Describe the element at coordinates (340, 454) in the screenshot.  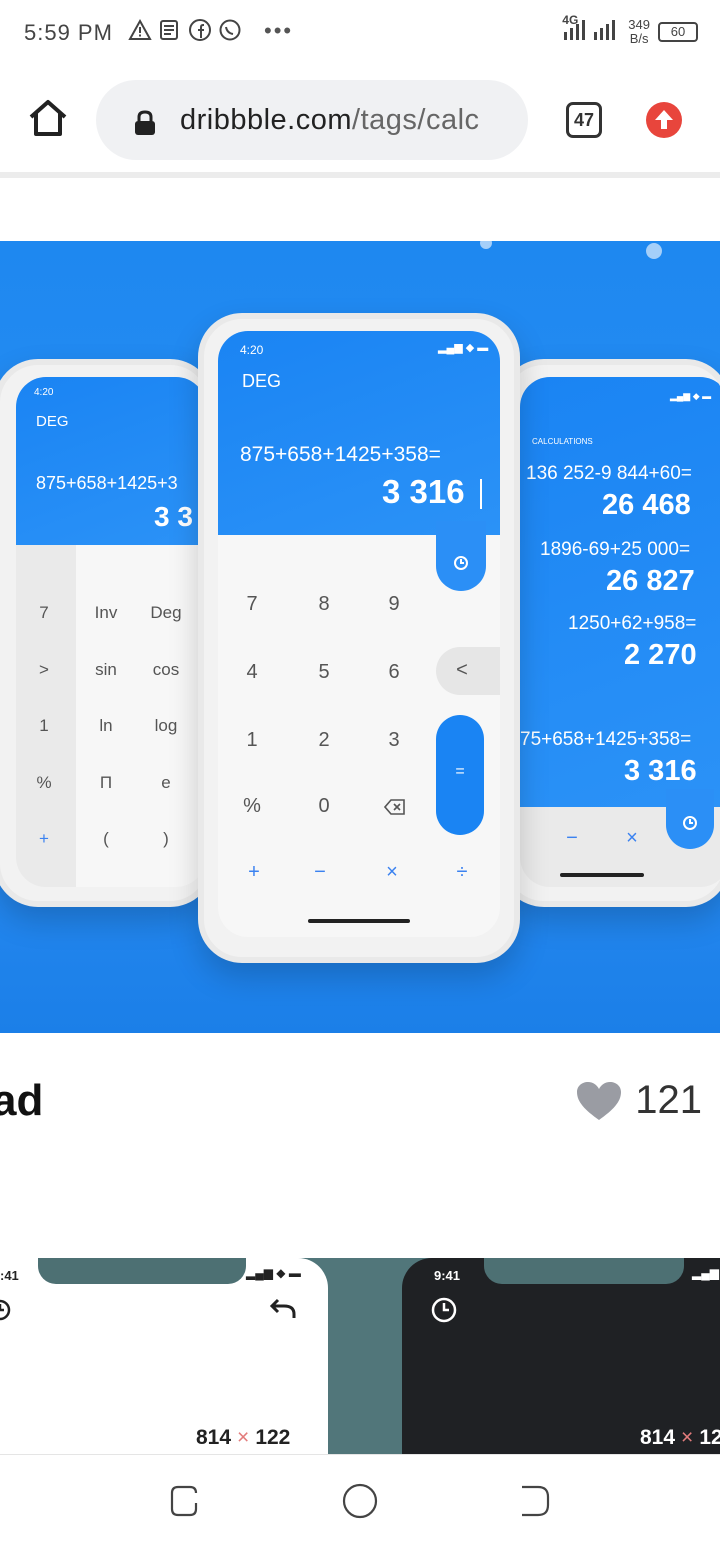
I see `center-expression: 875+658+1425+358=` at that location.